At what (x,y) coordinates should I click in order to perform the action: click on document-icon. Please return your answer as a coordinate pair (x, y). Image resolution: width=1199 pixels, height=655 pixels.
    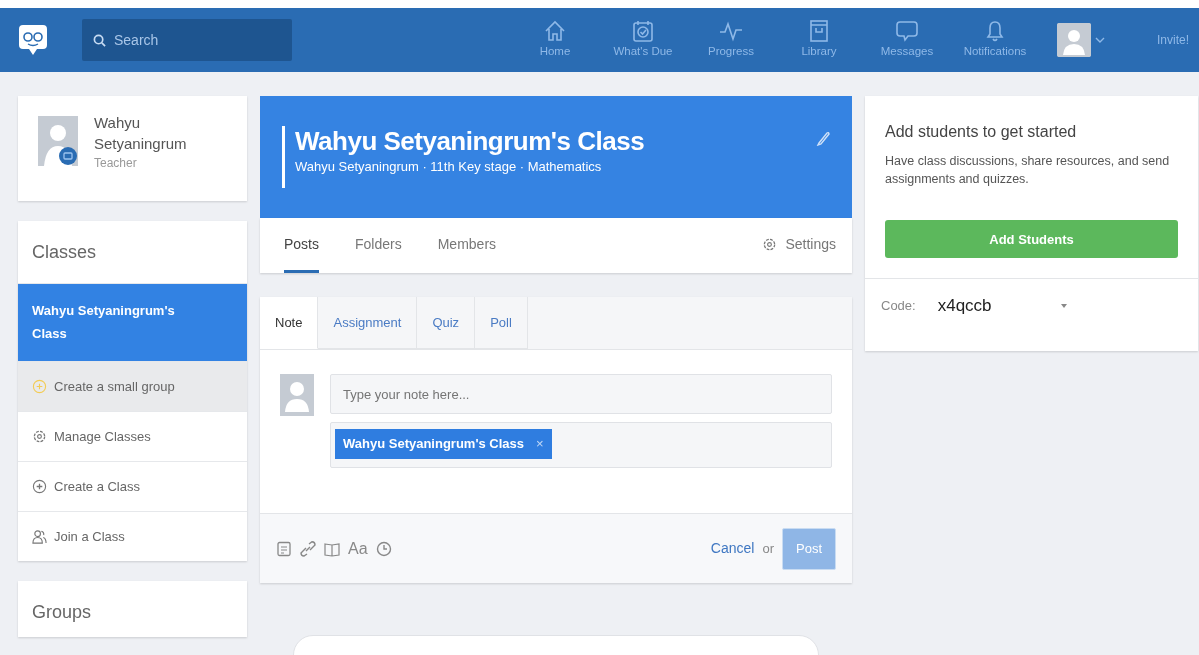
    Looking at the image, I should click on (284, 548).